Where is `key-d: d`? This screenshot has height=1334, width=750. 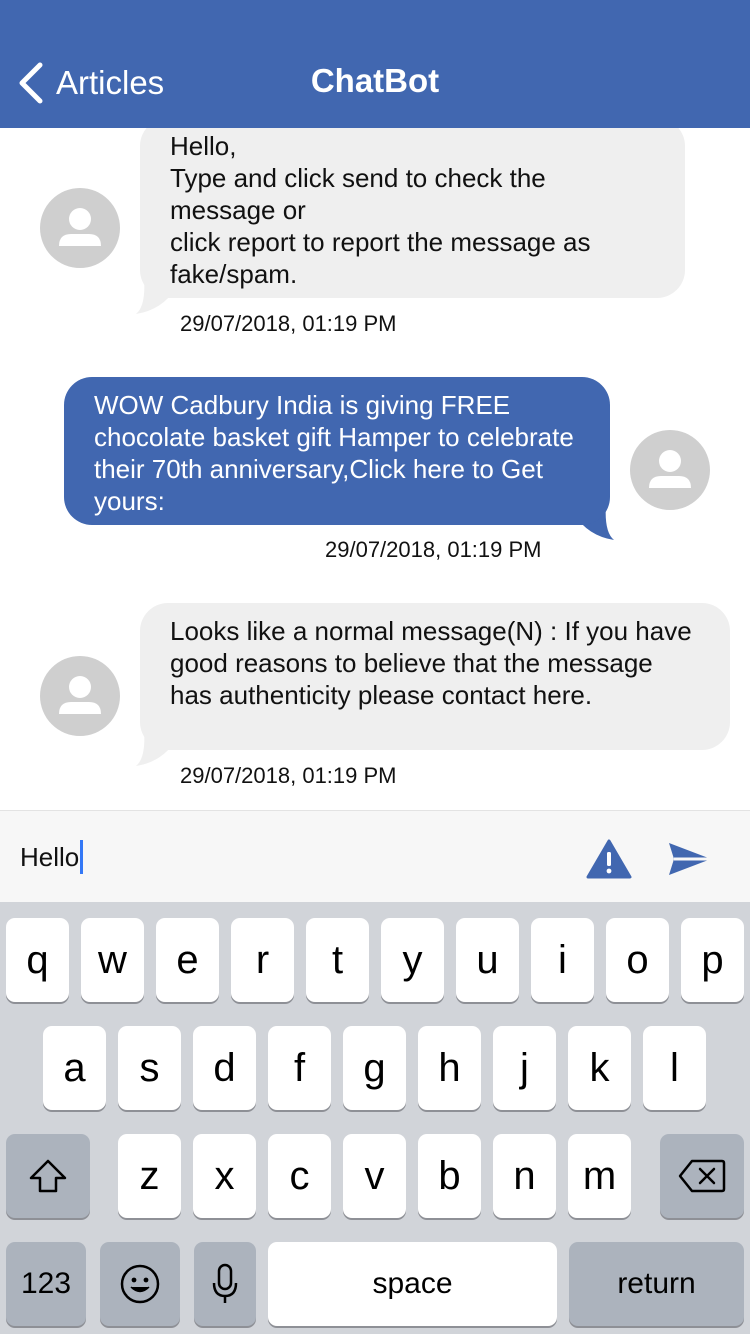 key-d: d is located at coordinates (224, 1068).